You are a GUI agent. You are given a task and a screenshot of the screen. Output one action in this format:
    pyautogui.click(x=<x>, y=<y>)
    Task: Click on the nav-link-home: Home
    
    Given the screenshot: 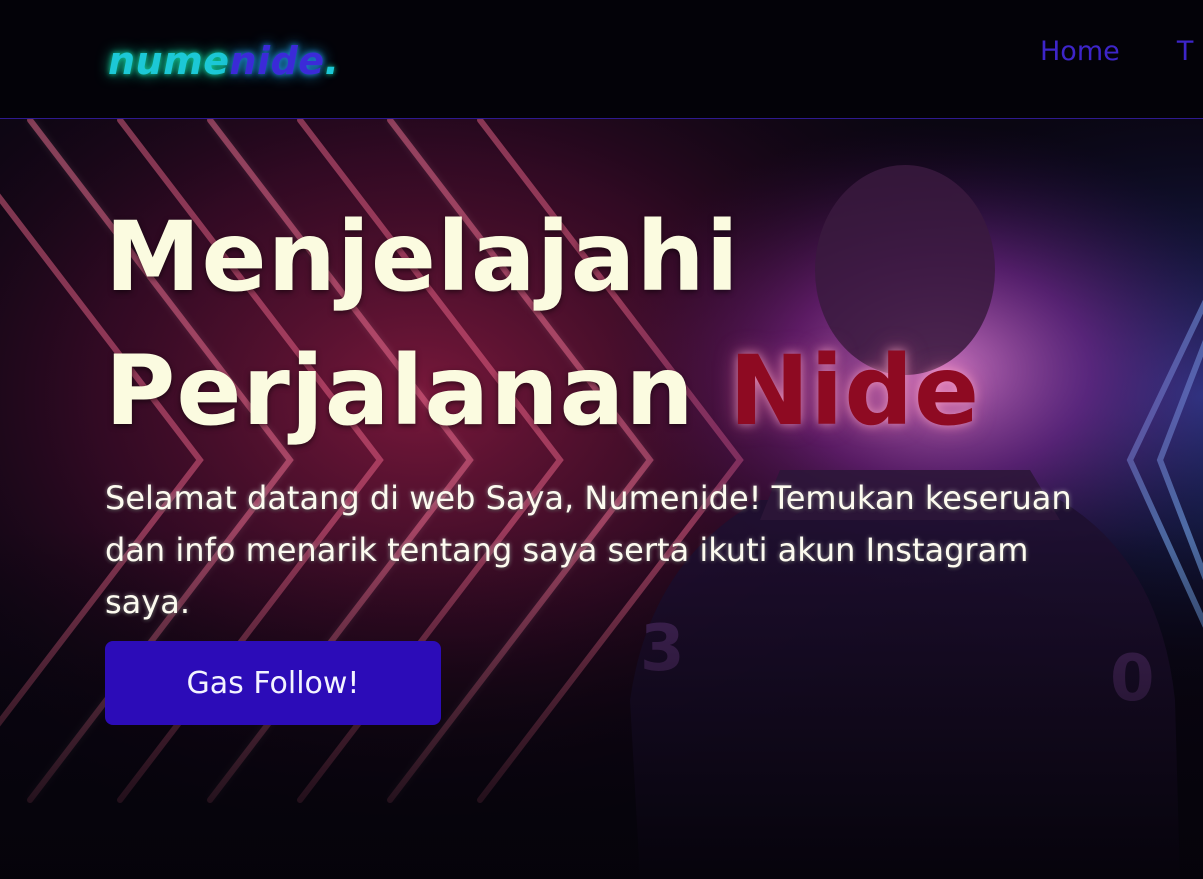 What is the action you would take?
    pyautogui.click(x=1080, y=52)
    